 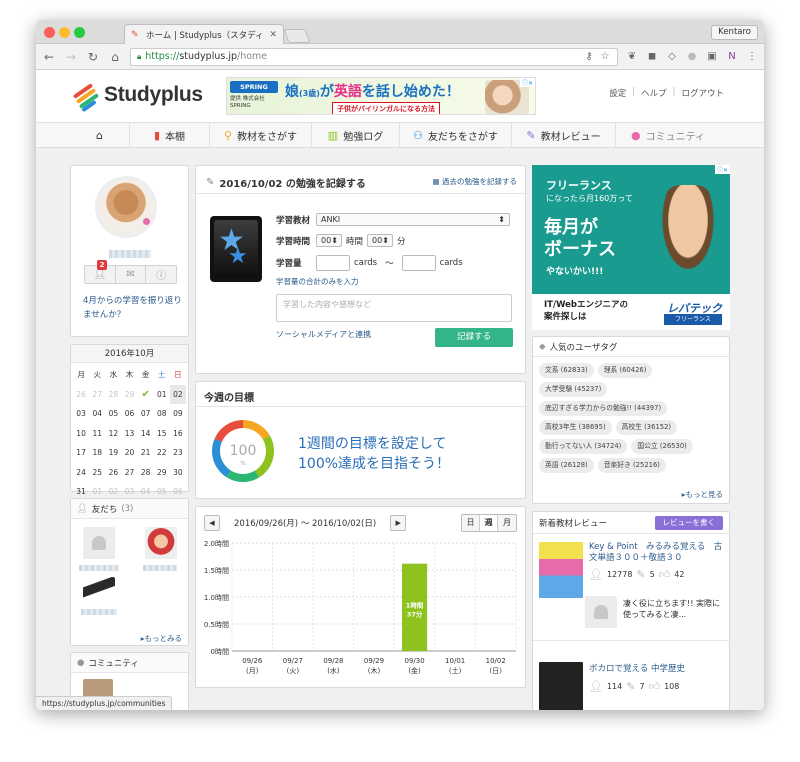 What do you see at coordinates (732, 57) in the screenshot?
I see `onenote-extension-icon: N` at bounding box center [732, 57].